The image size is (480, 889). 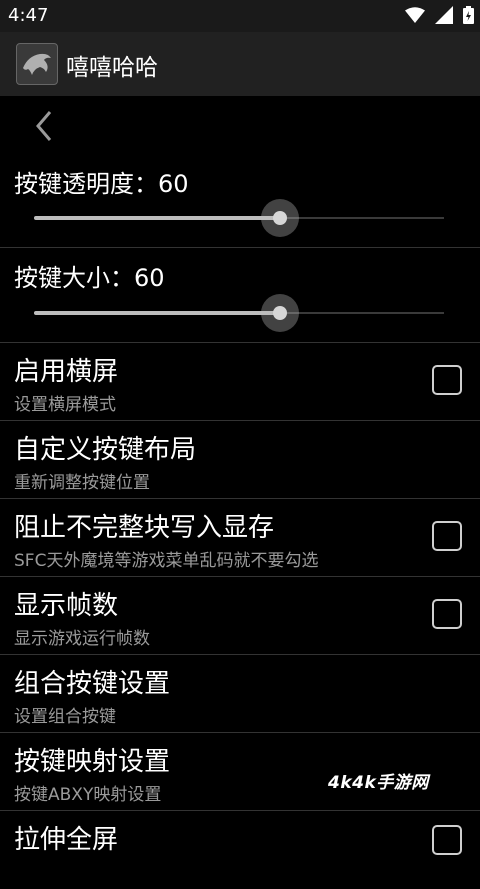 What do you see at coordinates (240, 382) in the screenshot?
I see `pref-landscape: 启用横屏 设置横屏模式` at bounding box center [240, 382].